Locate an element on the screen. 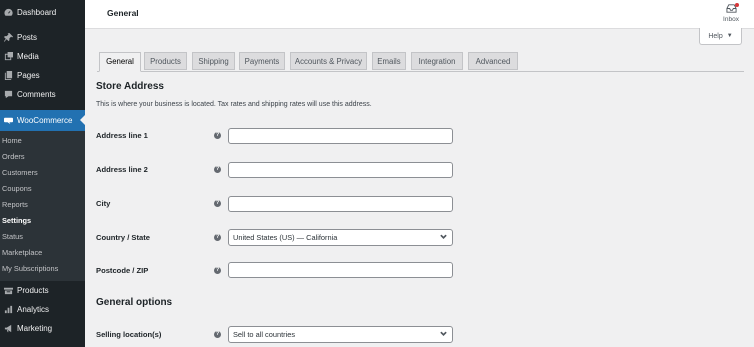 This screenshot has width=754, height=347. label-city: City is located at coordinates (103, 203).